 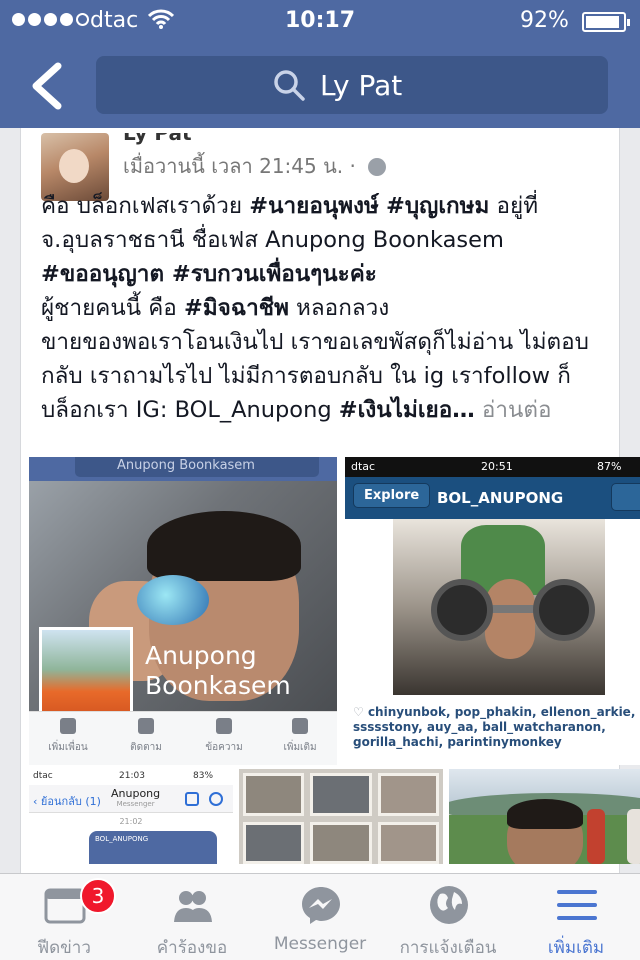 I want to click on tab-messenger: Messenger, so click(x=320, y=917).